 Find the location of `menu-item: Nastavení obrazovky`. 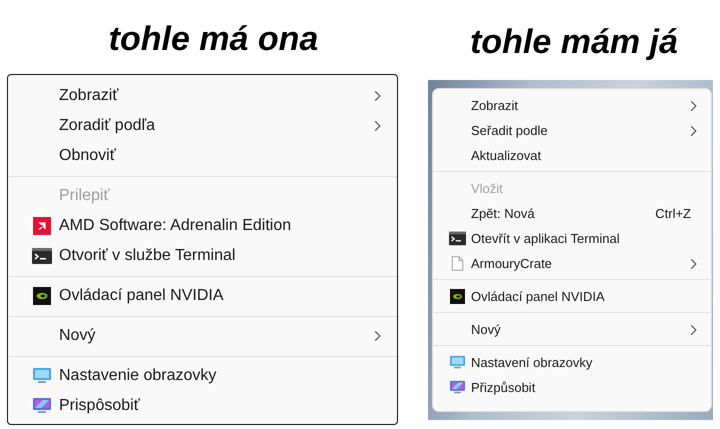

menu-item: Nastavení obrazovky is located at coordinates (572, 362).